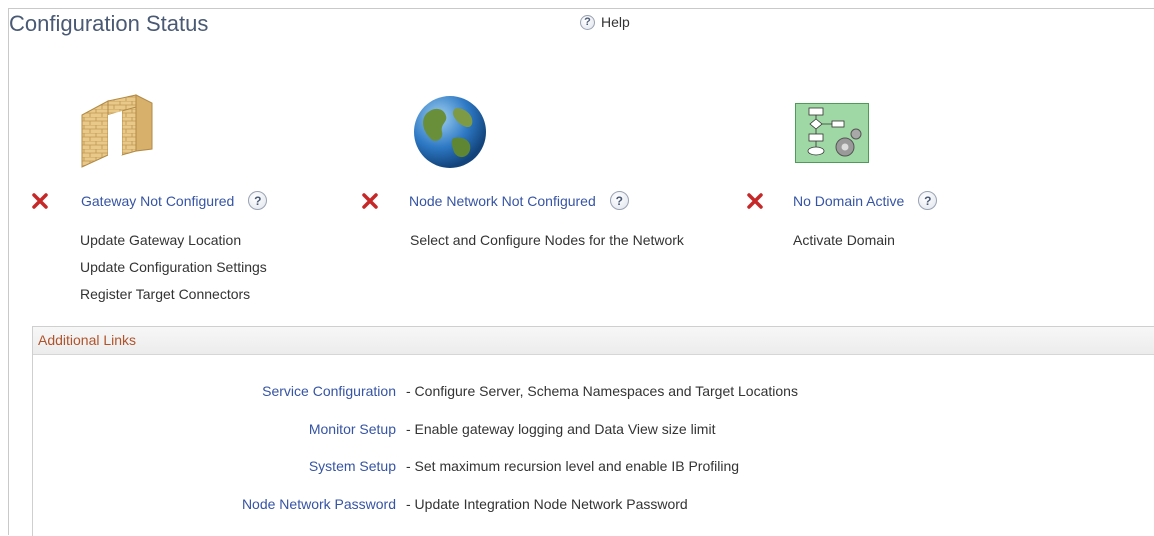 This screenshot has height=536, width=1154. What do you see at coordinates (215, 391) in the screenshot?
I see `service-configuration-link: Service Configuration` at bounding box center [215, 391].